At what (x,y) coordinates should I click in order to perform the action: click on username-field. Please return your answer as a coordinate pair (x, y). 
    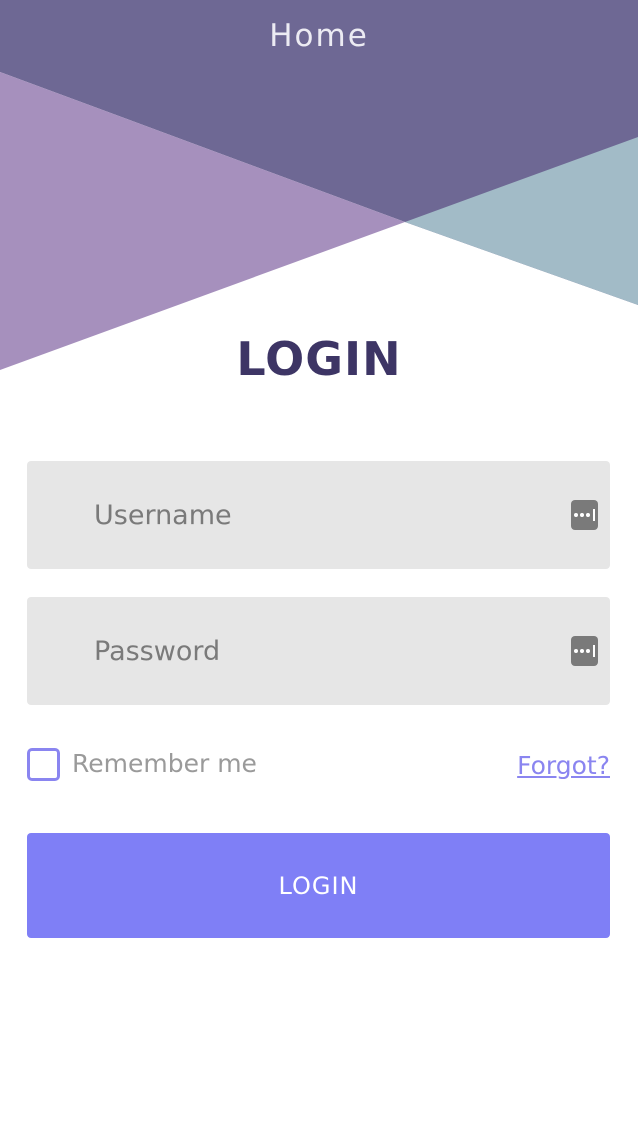
    Looking at the image, I should click on (318, 515).